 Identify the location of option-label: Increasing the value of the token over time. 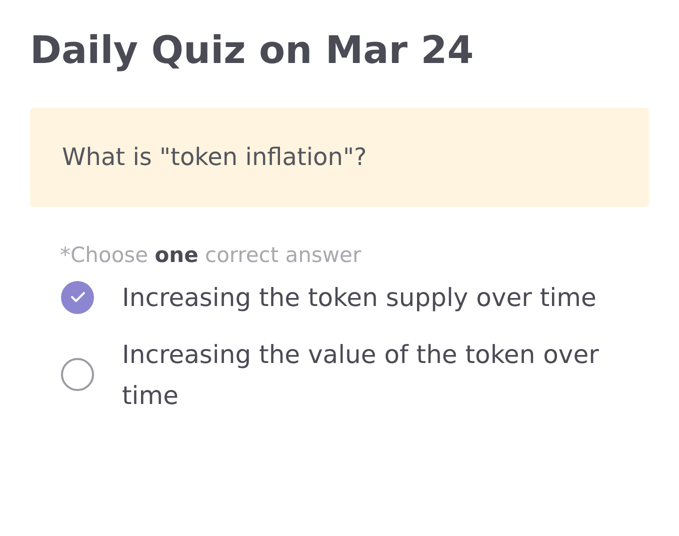
(361, 375).